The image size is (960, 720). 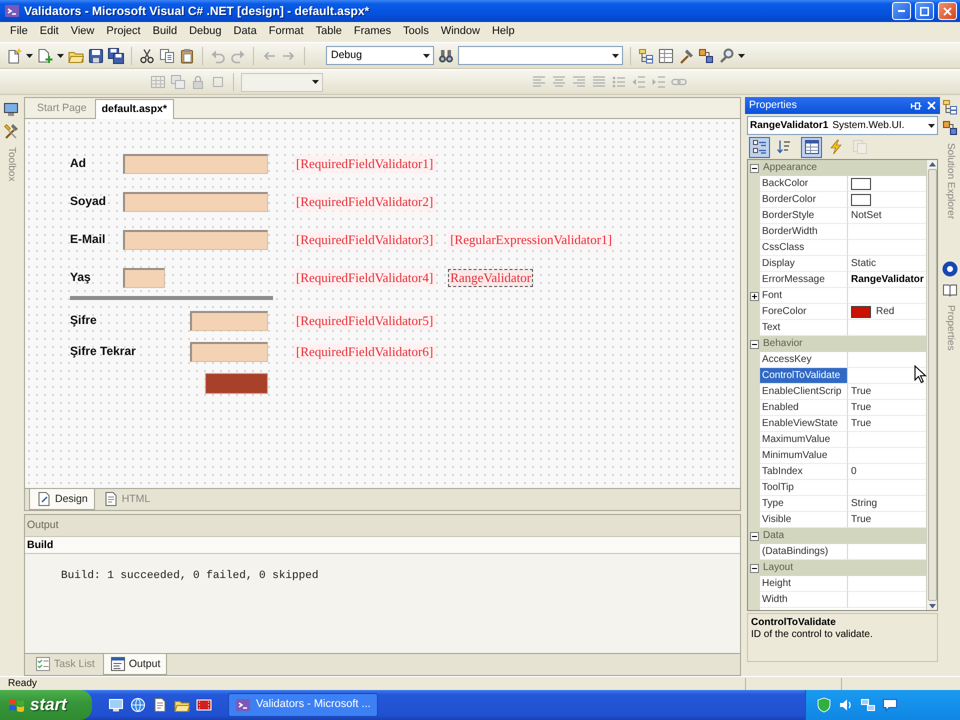 I want to click on shield-icon, so click(x=824, y=705).